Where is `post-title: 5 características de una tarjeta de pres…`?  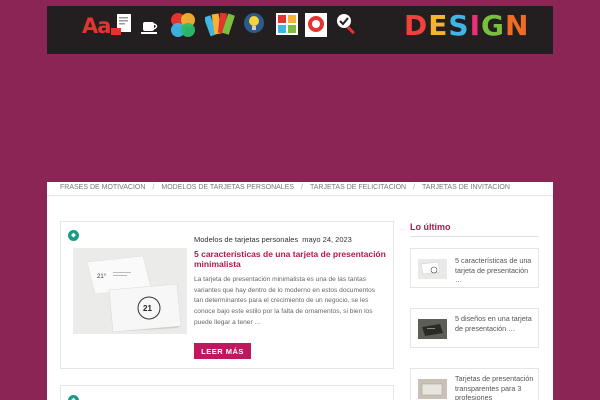 post-title: 5 características de una tarjeta de pres… is located at coordinates (291, 259).